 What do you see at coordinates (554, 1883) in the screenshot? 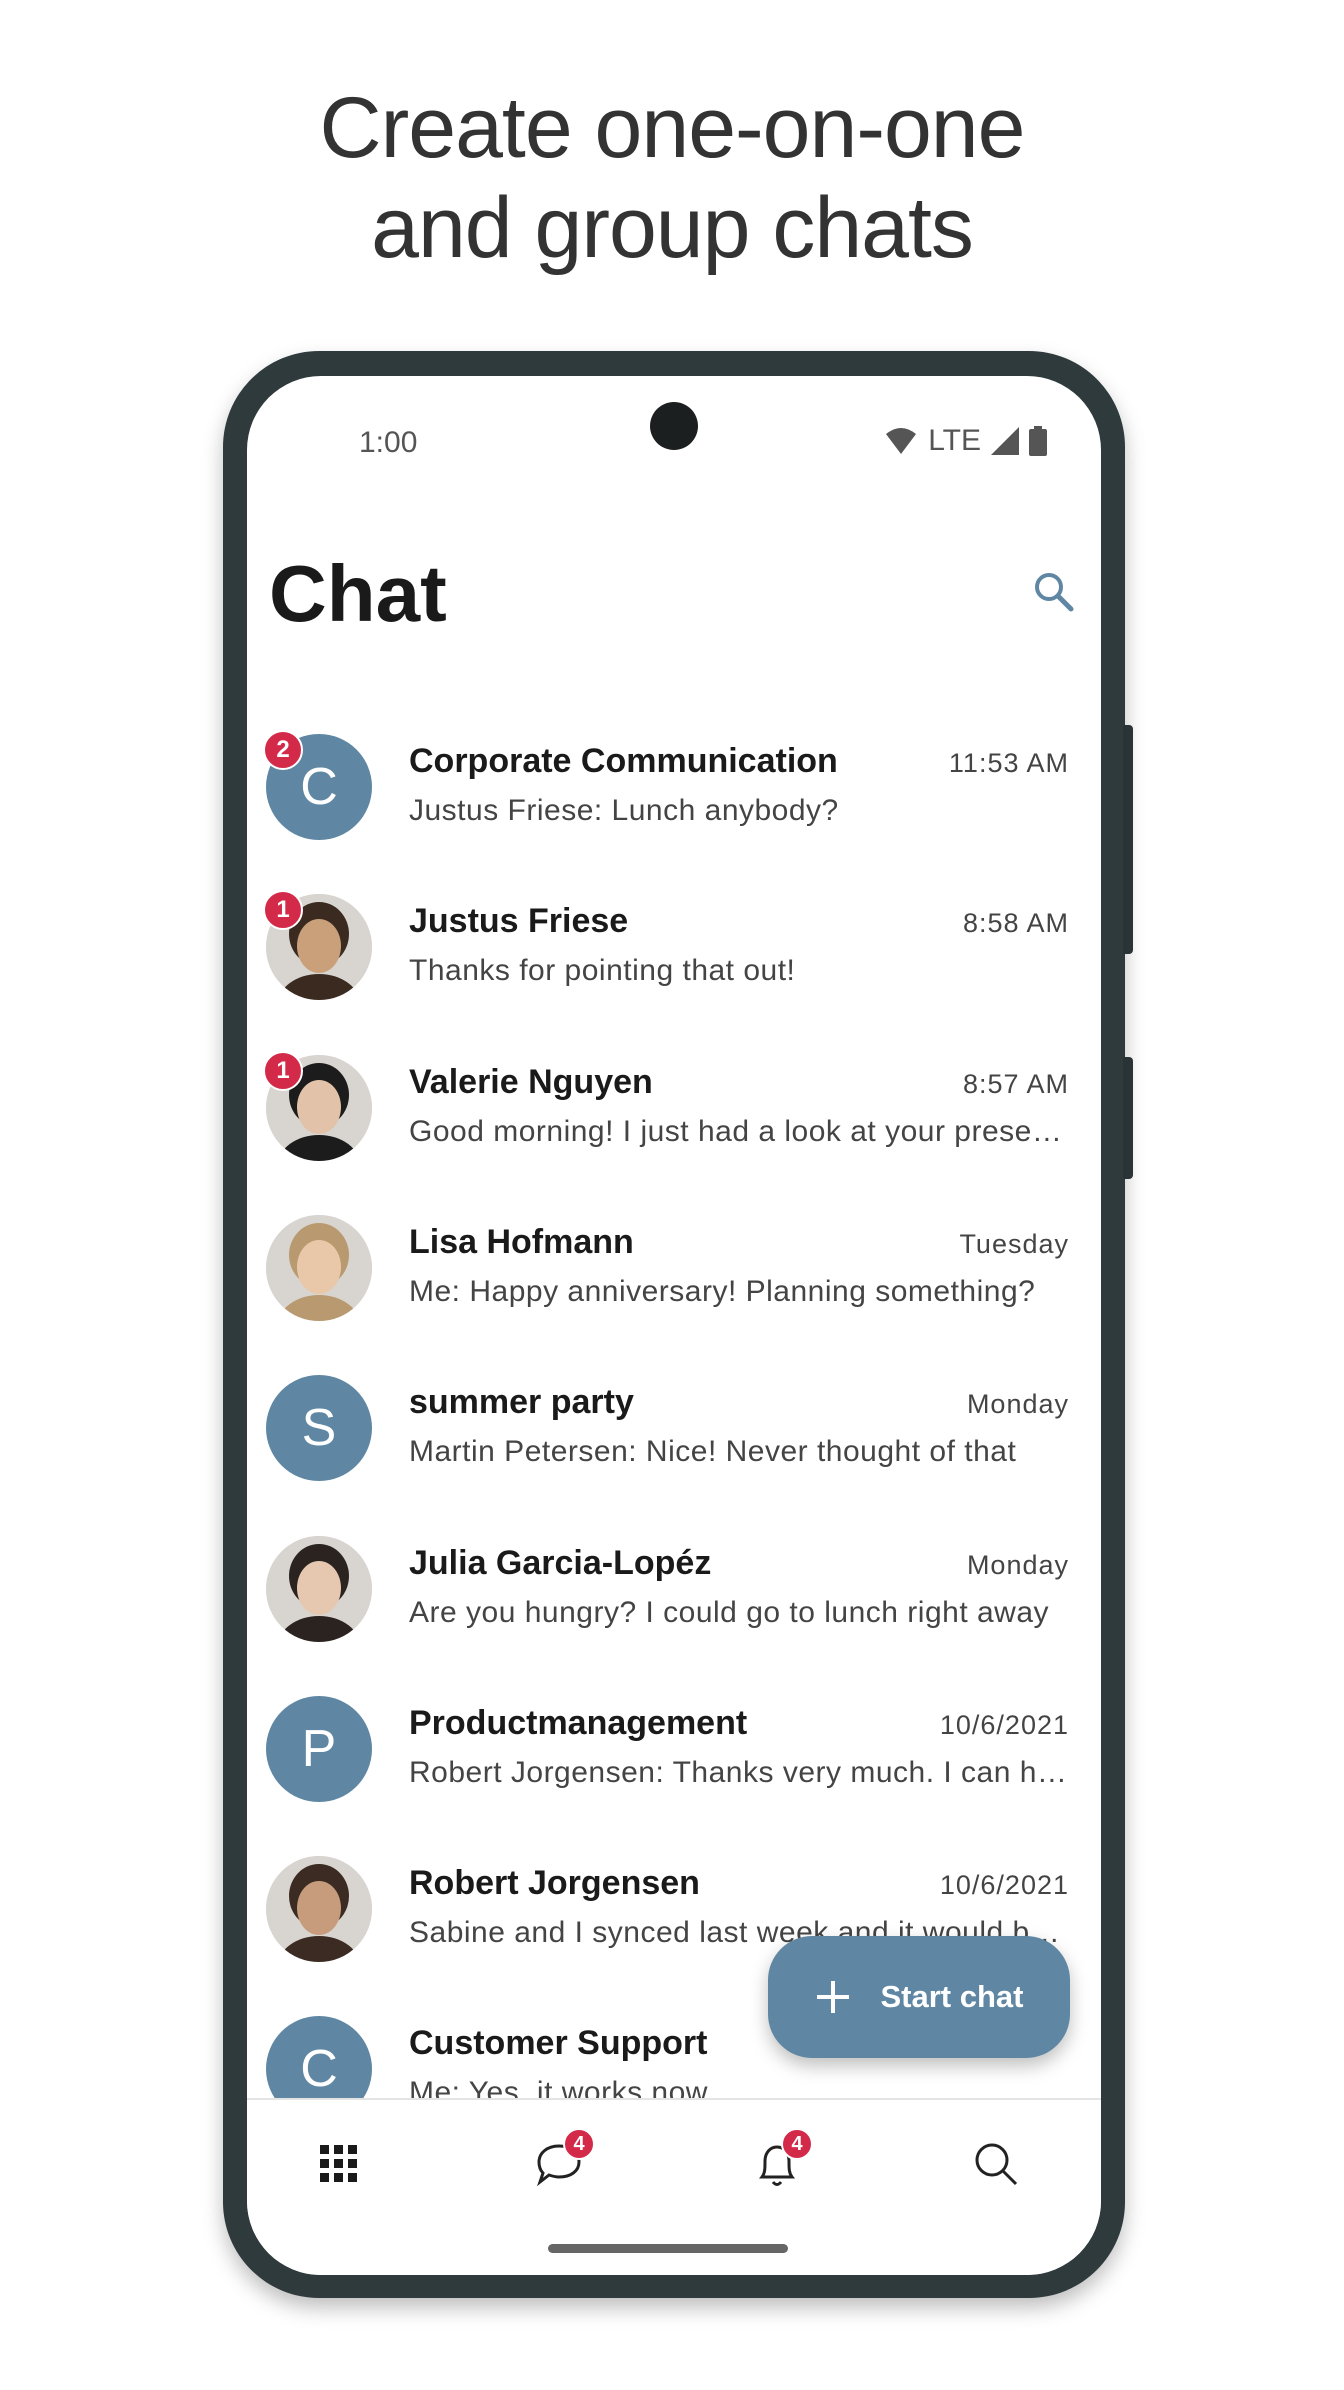
I see `chat-name: Robert Jorgensen` at bounding box center [554, 1883].